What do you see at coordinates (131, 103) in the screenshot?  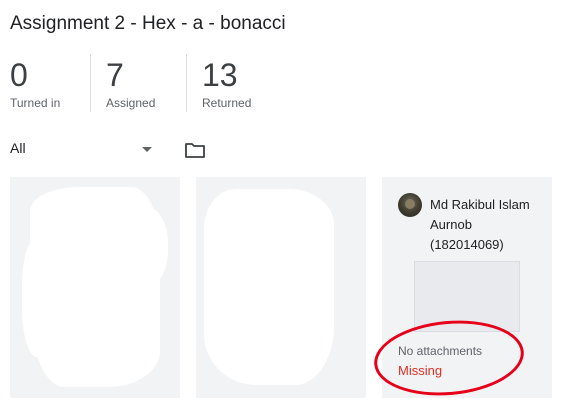 I see `stat-assigned-label: Assigned` at bounding box center [131, 103].